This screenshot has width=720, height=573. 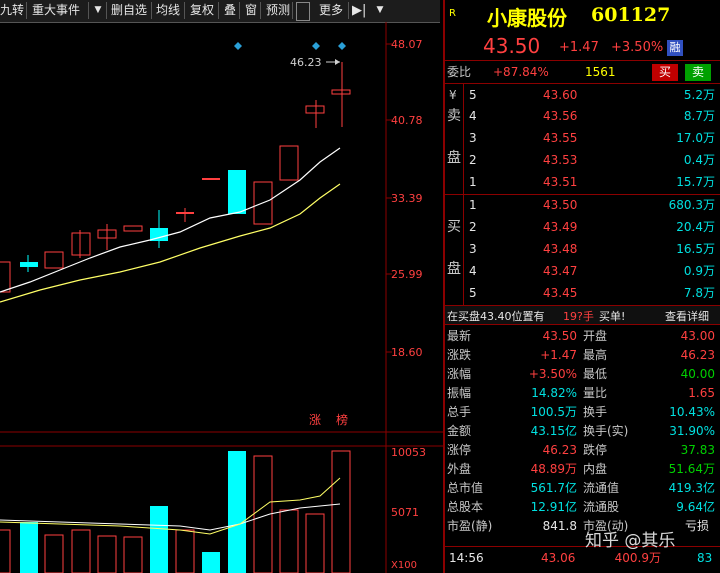 What do you see at coordinates (463, 139) in the screenshot?
I see `book-divider` at bounding box center [463, 139].